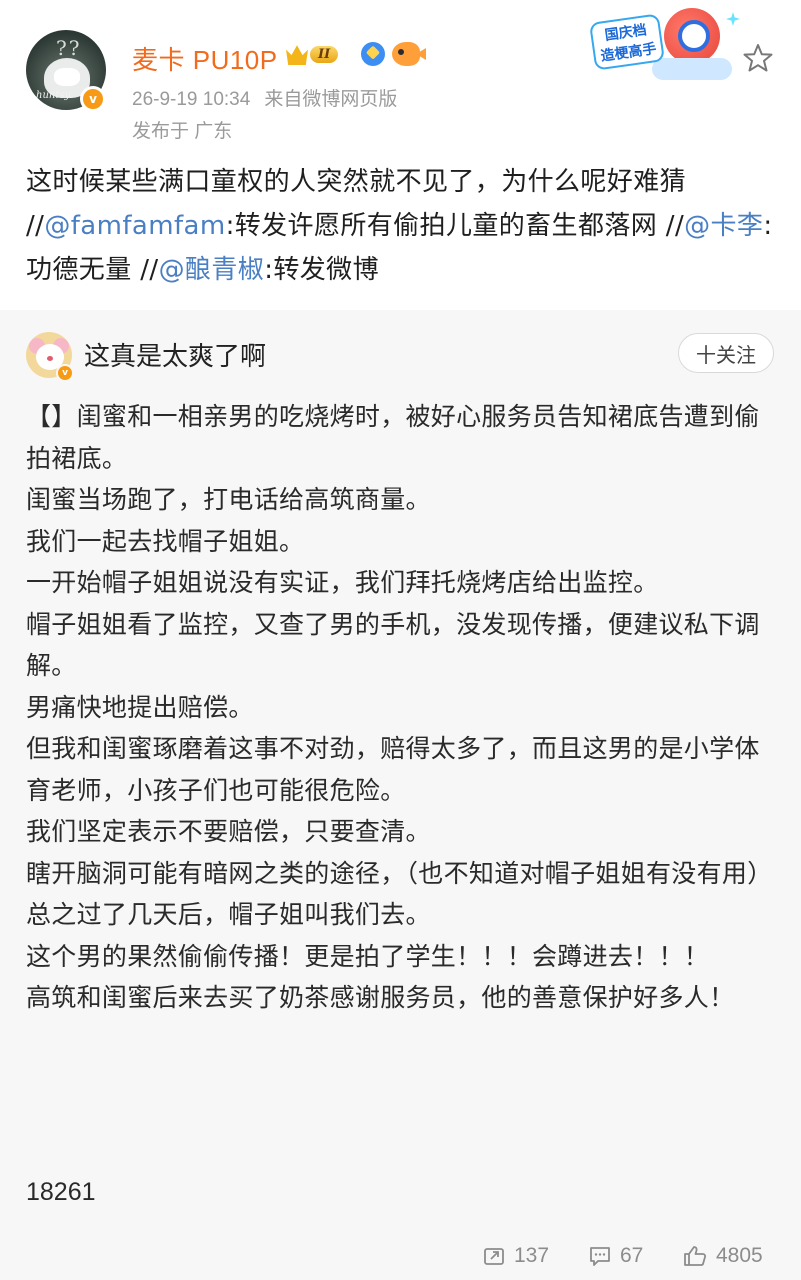 This screenshot has width=801, height=1280. I want to click on post-source: 来自微博网页版, so click(331, 99).